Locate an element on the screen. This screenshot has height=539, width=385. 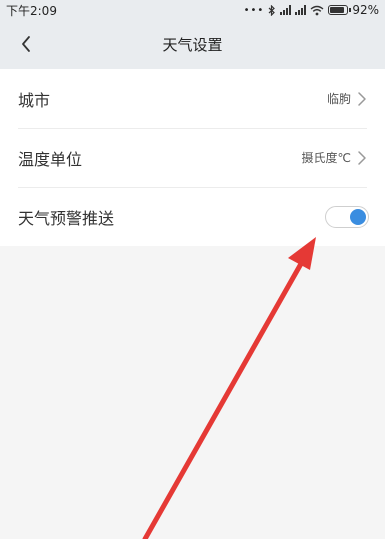
battery-percent: 92% is located at coordinates (365, 10).